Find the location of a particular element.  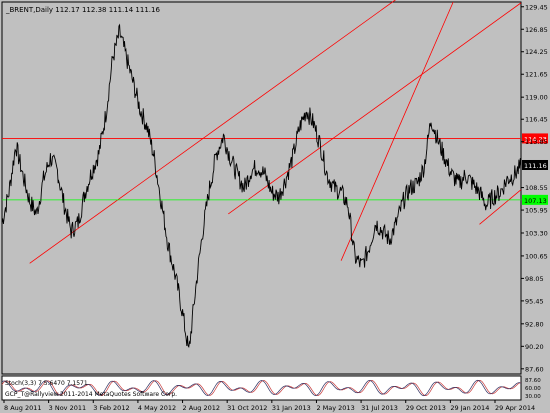

y-tick-label: 95.45 is located at coordinates (534, 301).